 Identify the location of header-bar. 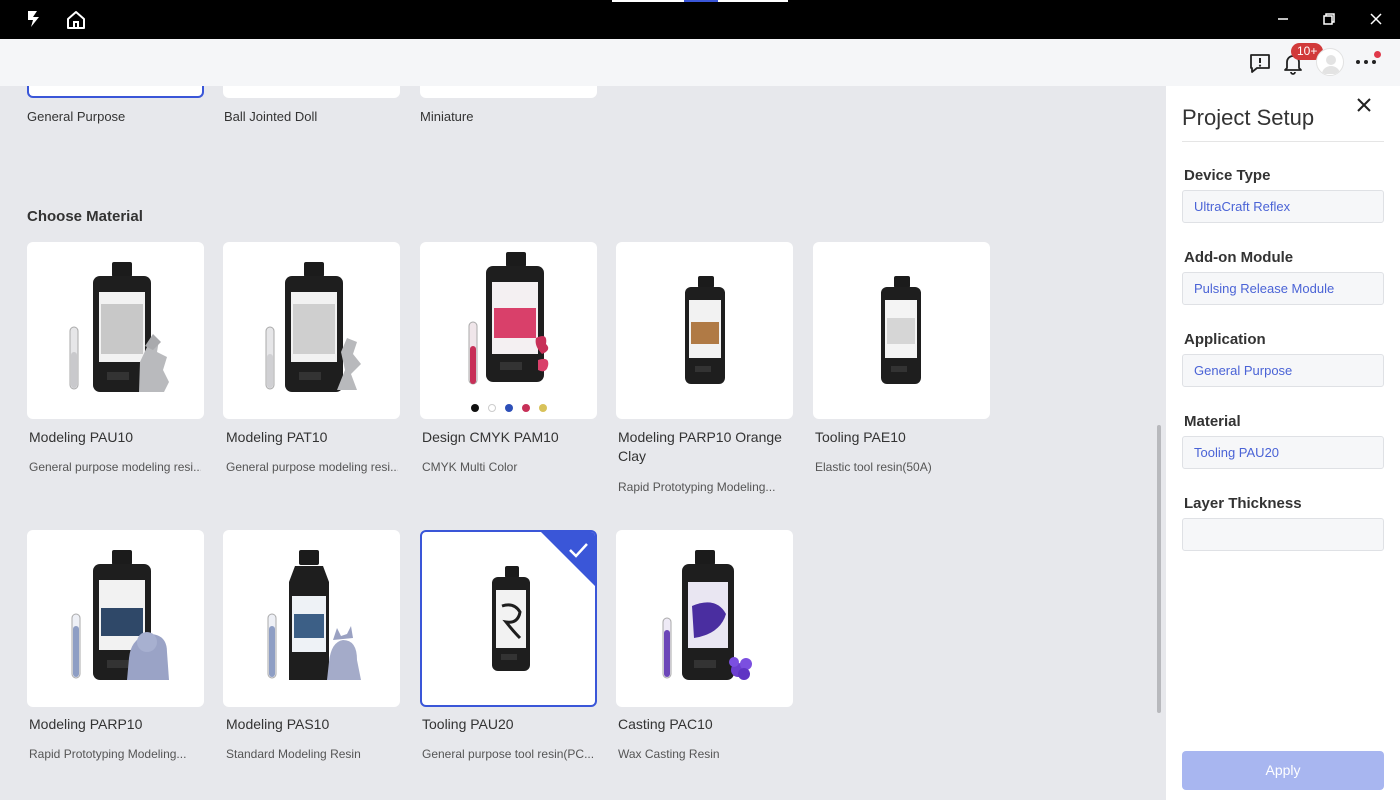
(700, 62).